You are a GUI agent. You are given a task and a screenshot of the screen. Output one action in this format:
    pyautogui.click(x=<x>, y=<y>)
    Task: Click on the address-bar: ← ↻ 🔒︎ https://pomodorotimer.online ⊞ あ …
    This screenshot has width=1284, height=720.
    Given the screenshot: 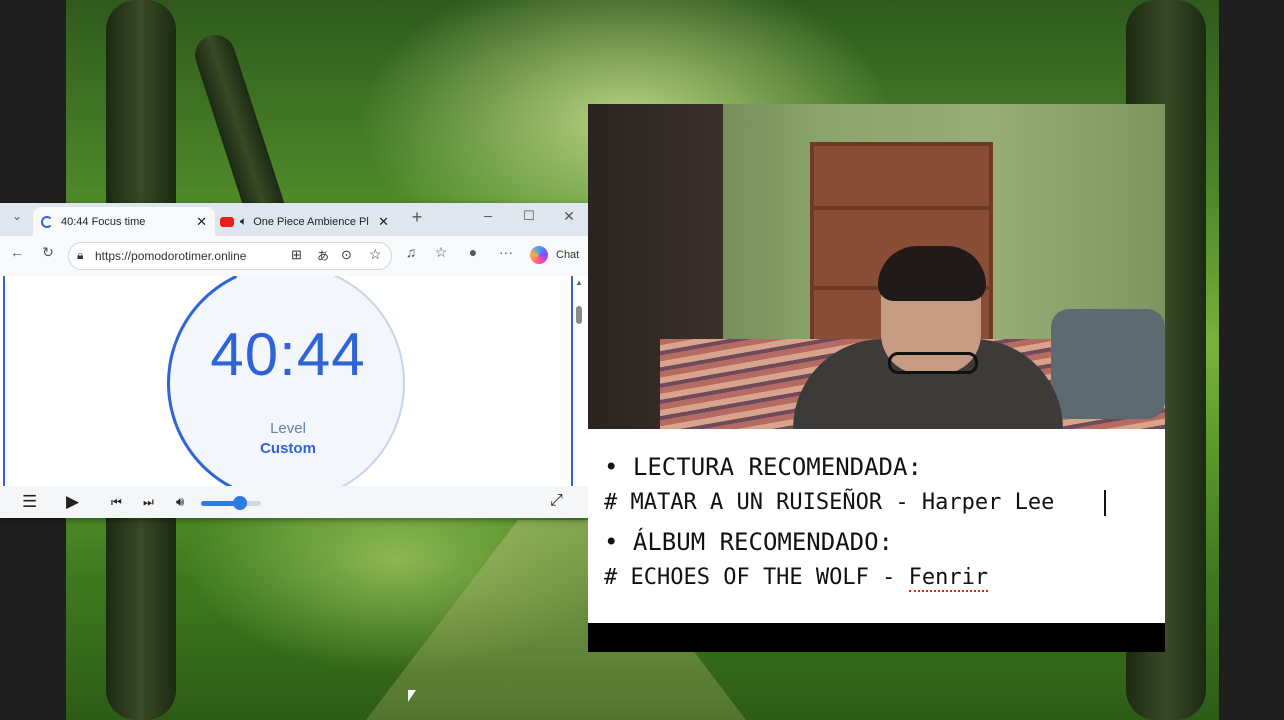 What is the action you would take?
    pyautogui.click(x=294, y=256)
    